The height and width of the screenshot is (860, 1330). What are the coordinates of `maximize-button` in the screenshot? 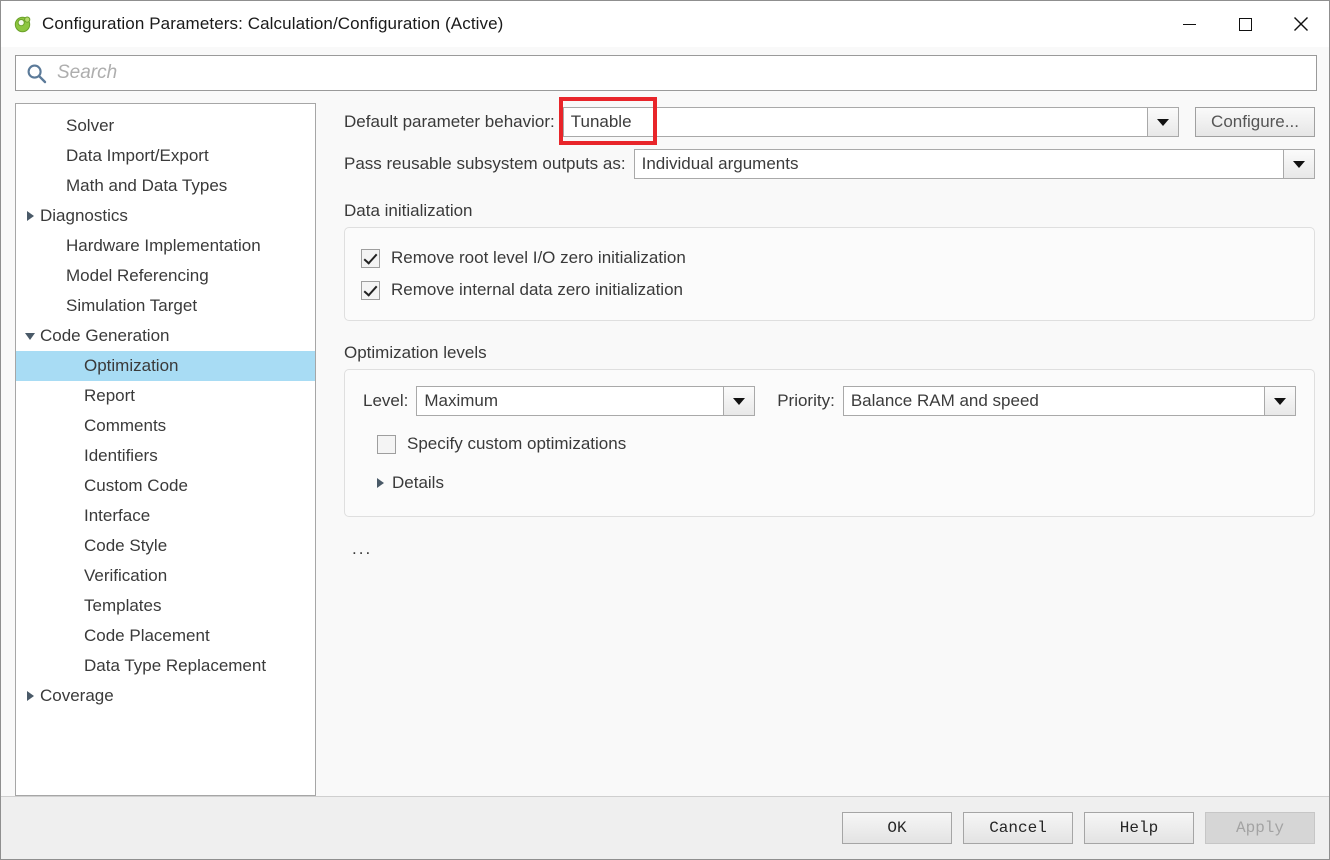 It's located at (1245, 24).